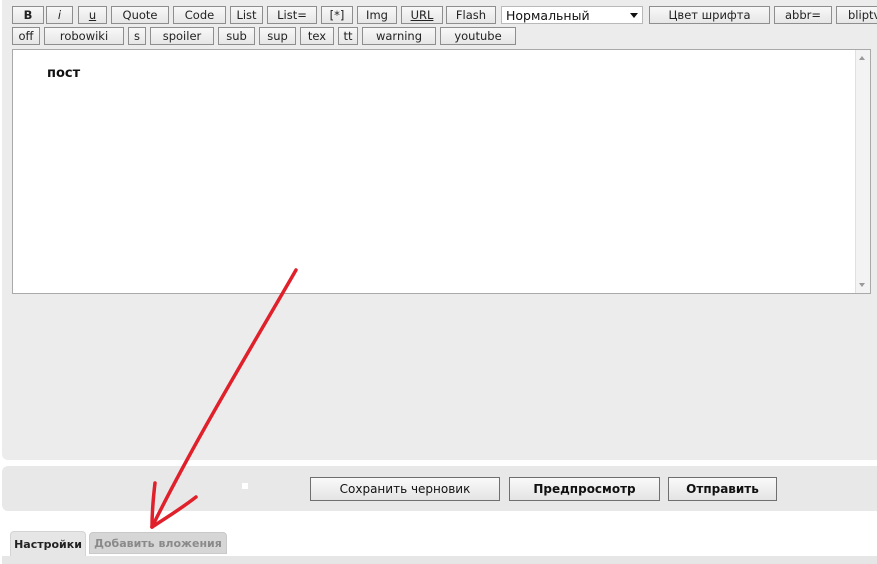 This screenshot has width=877, height=564. Describe the element at coordinates (137, 36) in the screenshot. I see `strike-button: s` at that location.